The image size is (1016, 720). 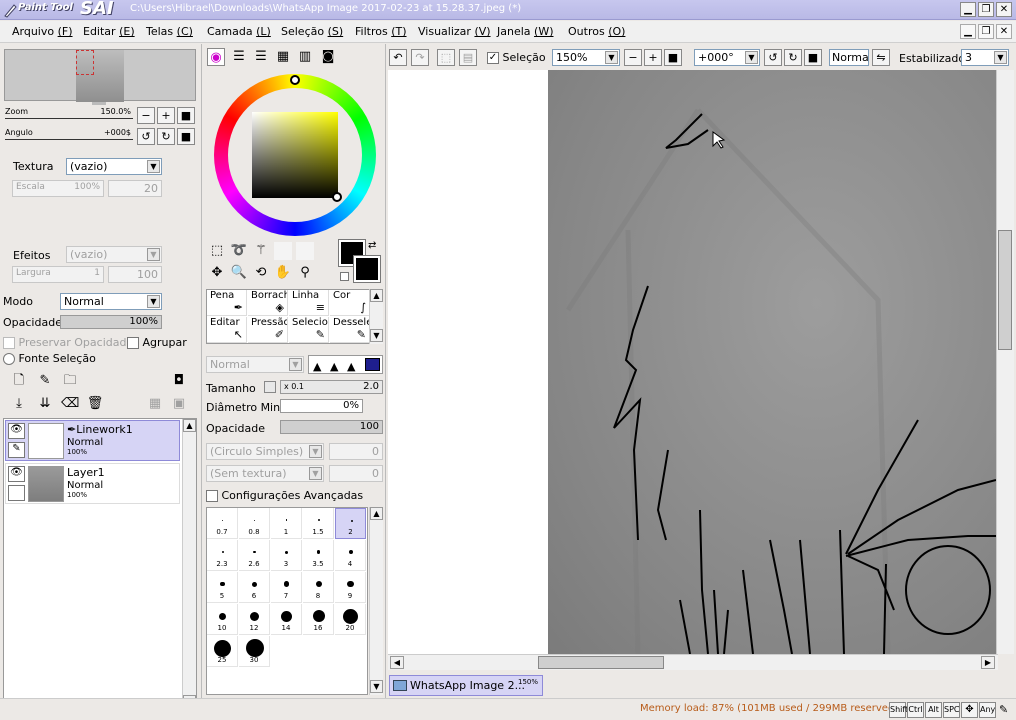 I want to click on zoom-reset-button: ■, so click(x=186, y=115).